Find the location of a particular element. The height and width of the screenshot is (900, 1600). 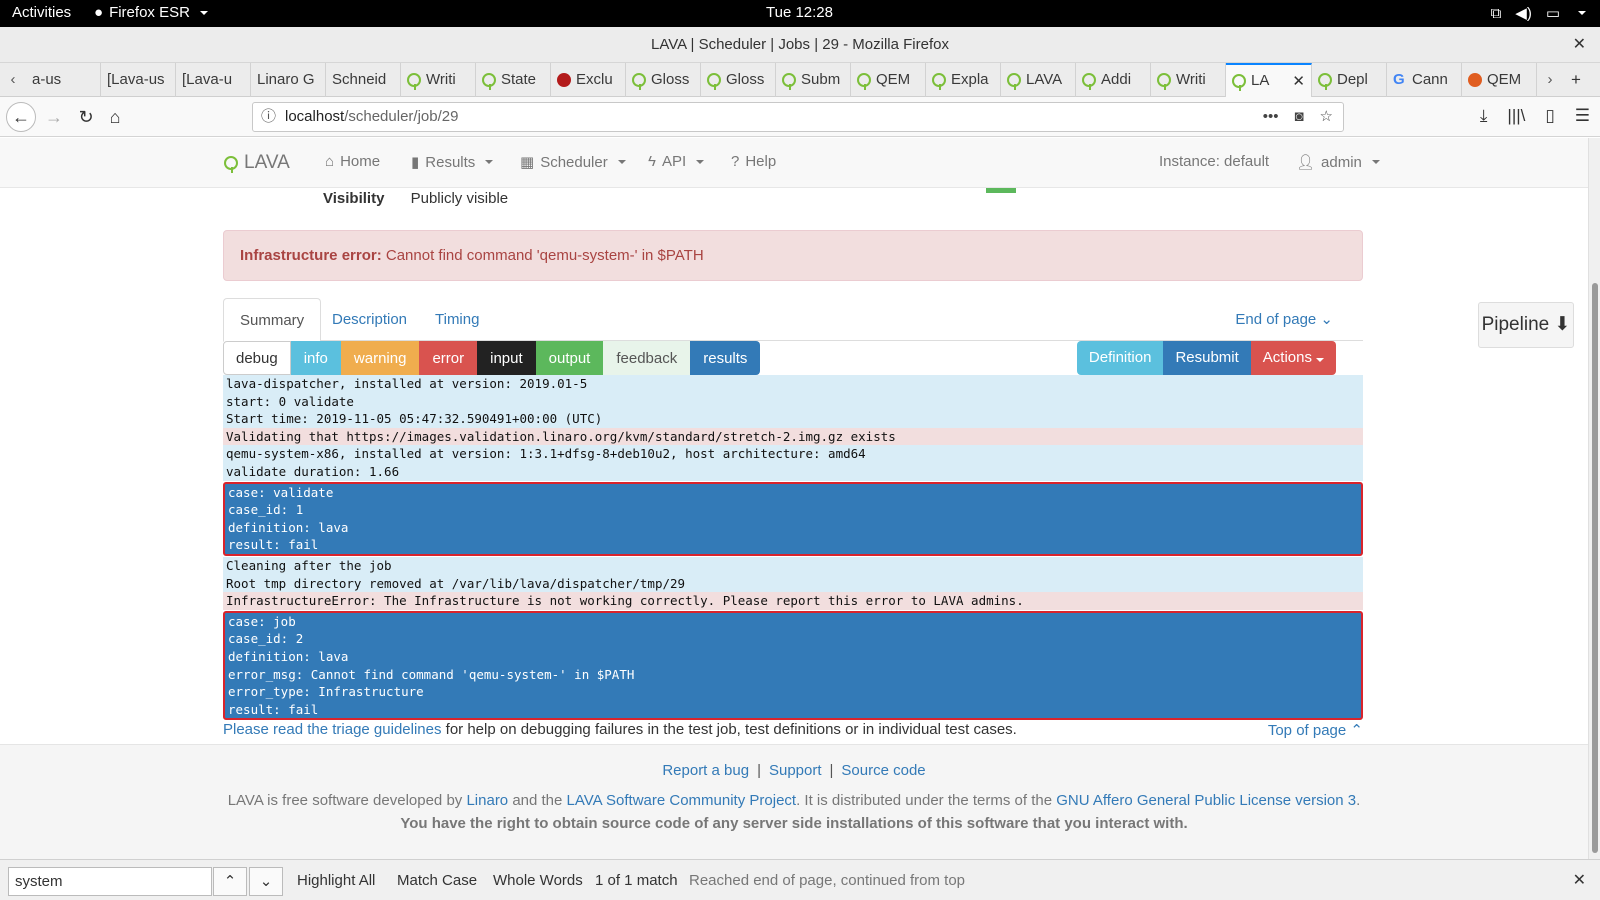

filter-warning-button: warning is located at coordinates (380, 358).